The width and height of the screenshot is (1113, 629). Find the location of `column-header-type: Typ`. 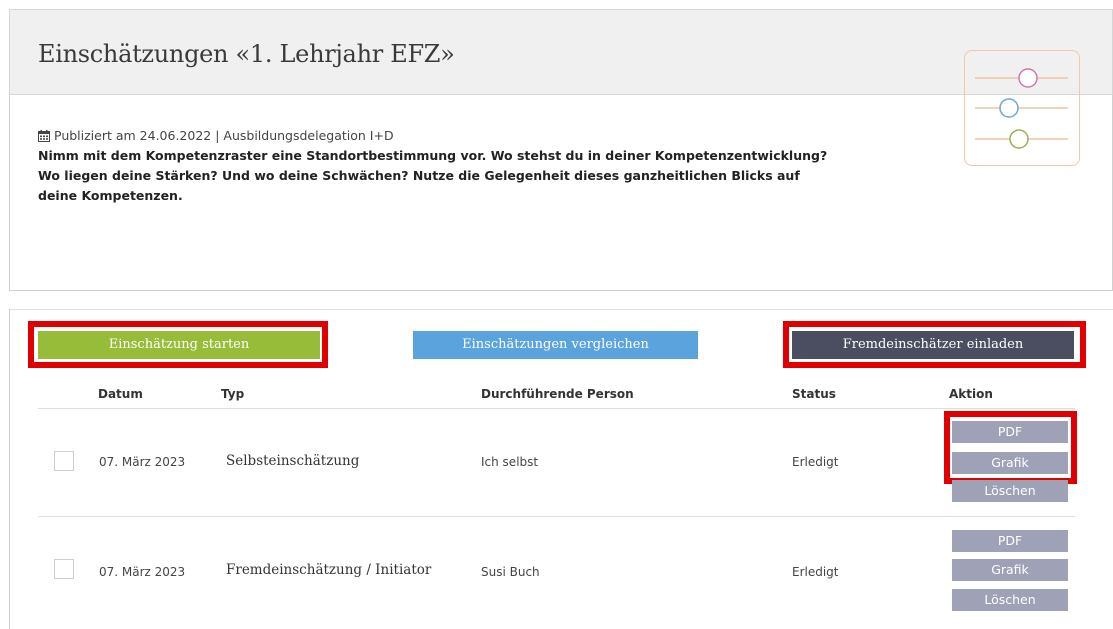

column-header-type: Typ is located at coordinates (233, 394).